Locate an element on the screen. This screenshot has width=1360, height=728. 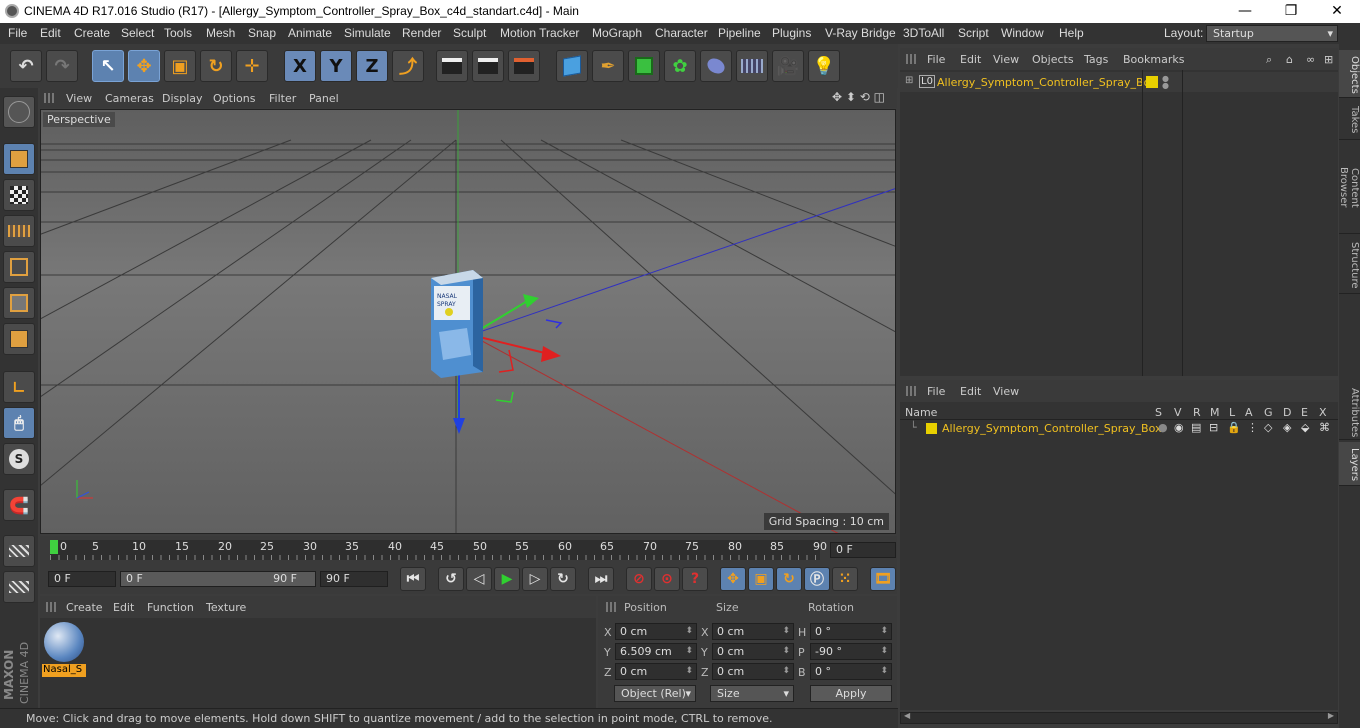
tab-attributes: Attributes is located at coordinates (1349, 411).